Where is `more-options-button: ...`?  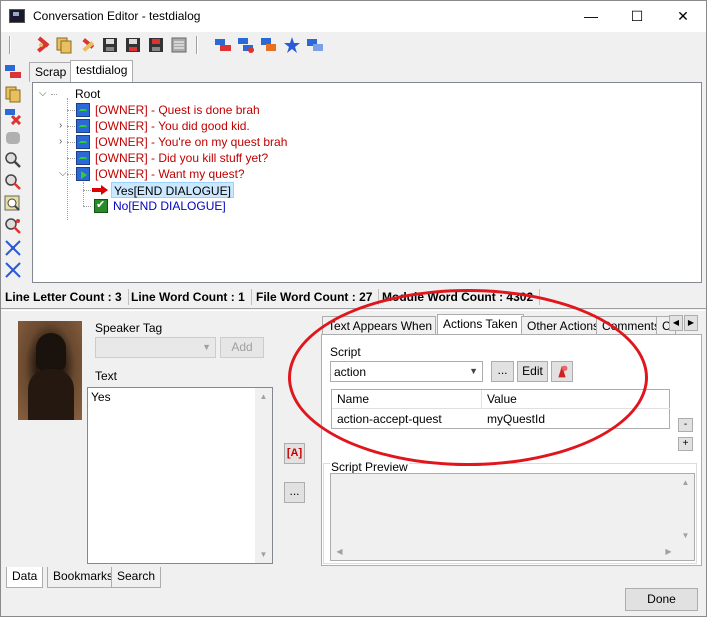 more-options-button: ... is located at coordinates (294, 492).